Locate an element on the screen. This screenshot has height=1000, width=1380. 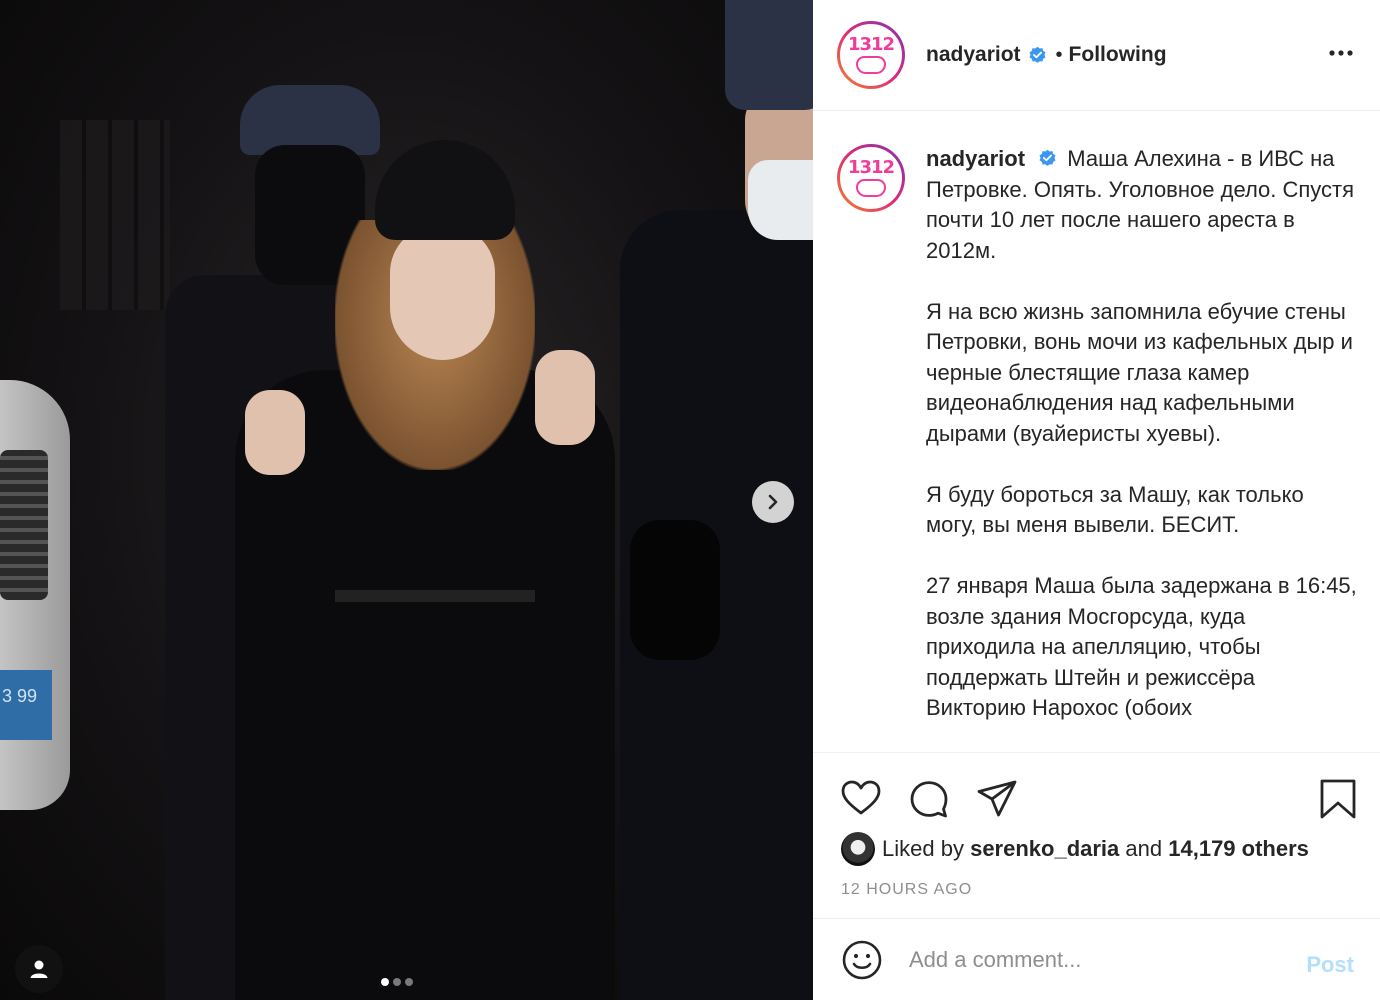
author-avatar: 1312 is located at coordinates (871, 55).